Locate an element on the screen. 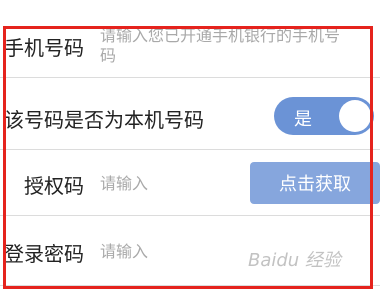 The height and width of the screenshot is (300, 380). toggle-knob is located at coordinates (355, 116).